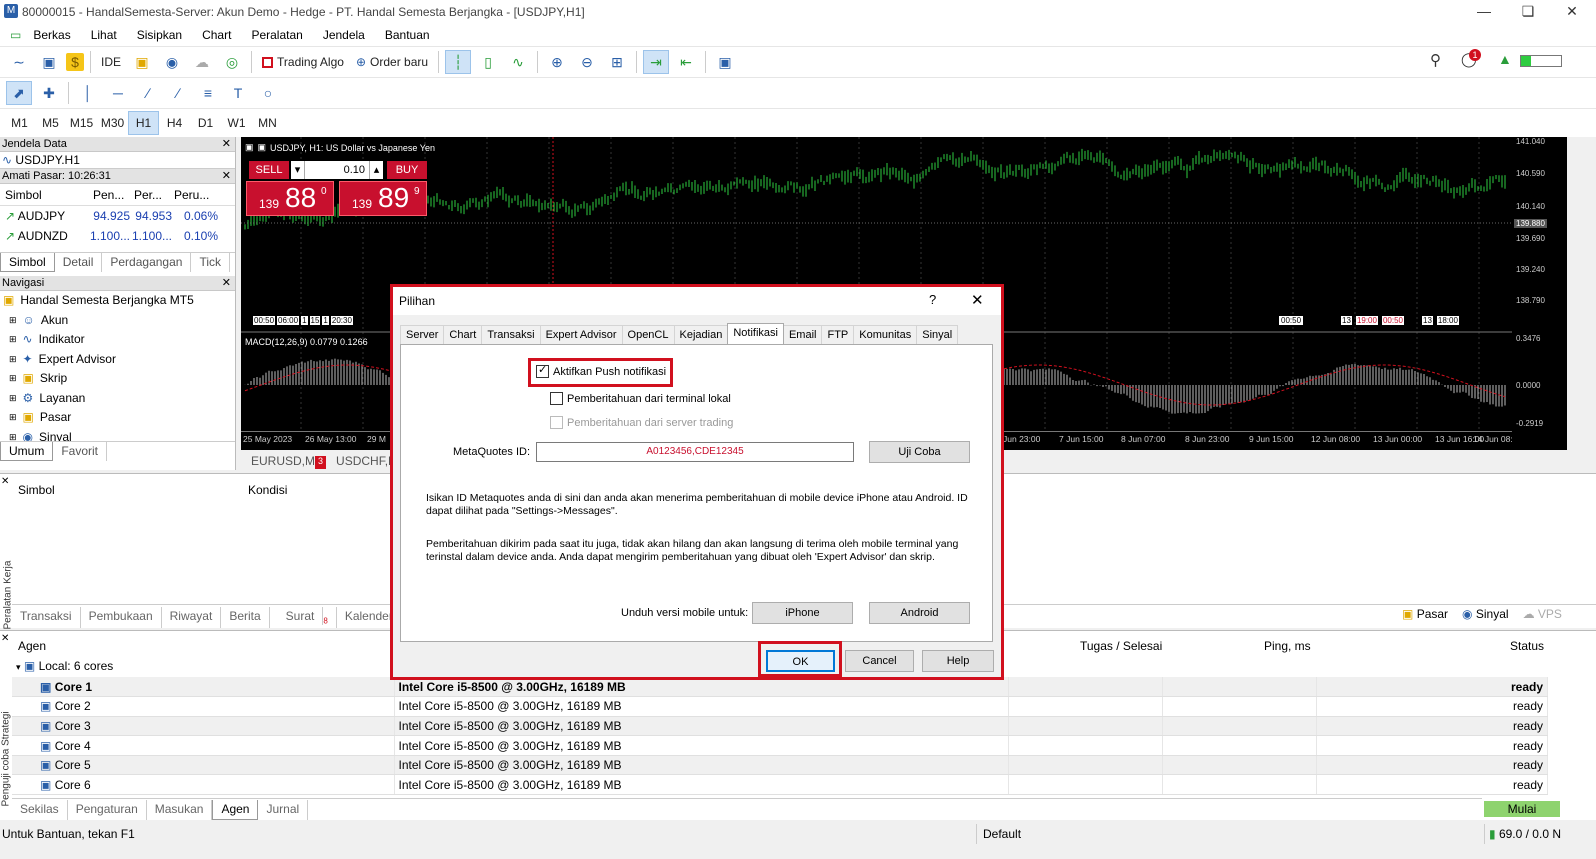  Describe the element at coordinates (5, 638) in the screenshot. I see `tester-close-icon: ✕` at that location.